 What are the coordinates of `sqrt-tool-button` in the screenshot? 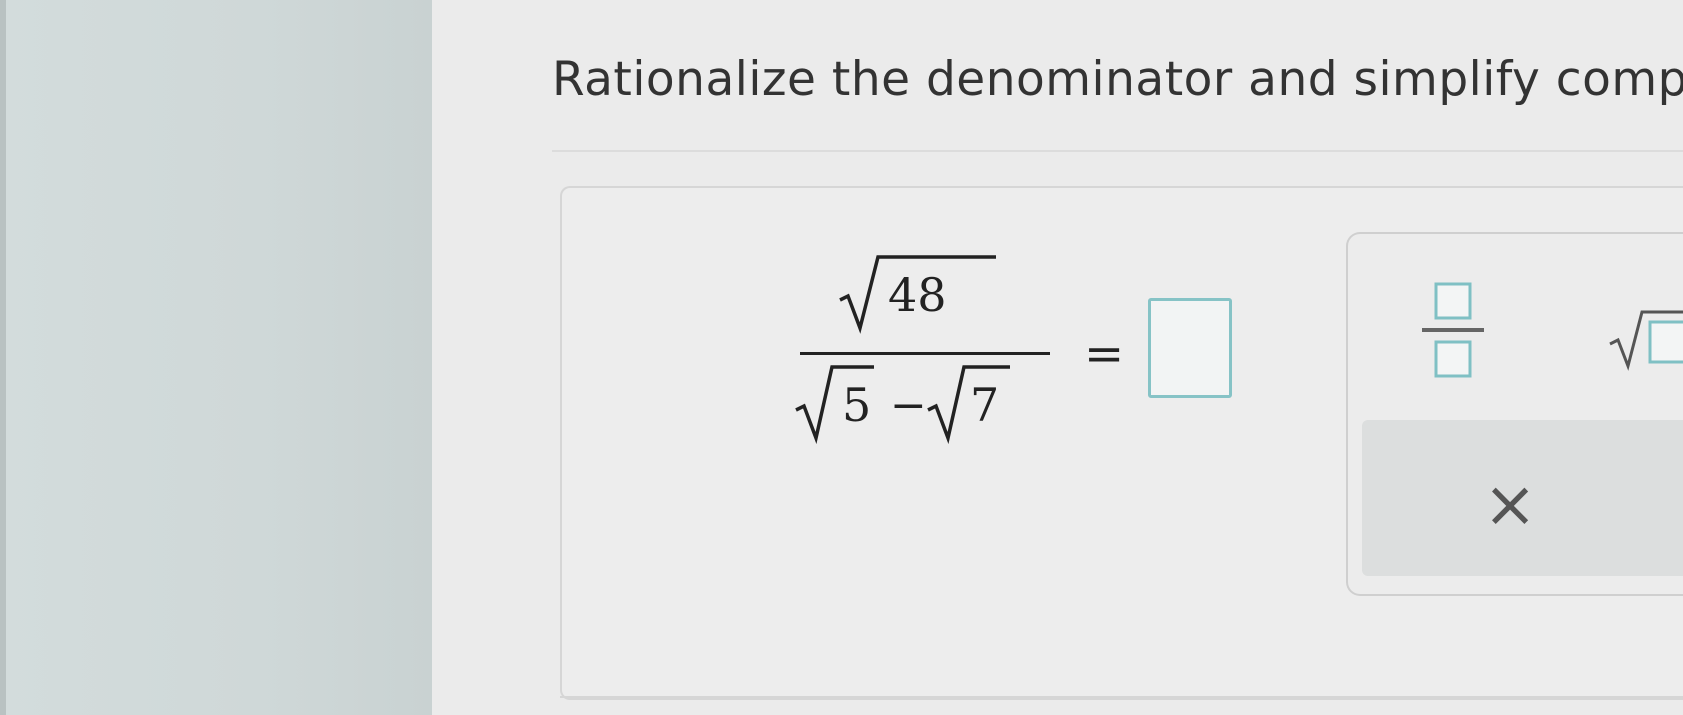 It's located at (1645, 340).